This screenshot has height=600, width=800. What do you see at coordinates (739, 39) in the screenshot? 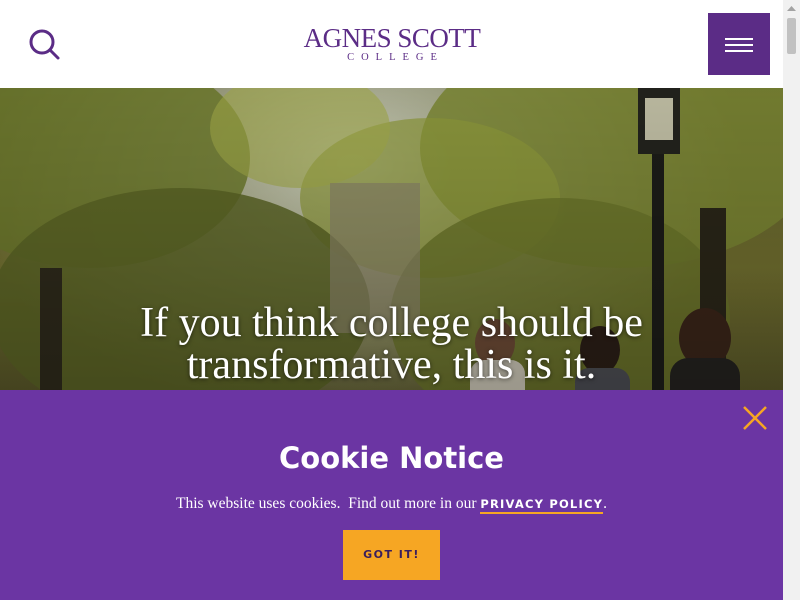
I see `hamburger-menu-icon` at bounding box center [739, 39].